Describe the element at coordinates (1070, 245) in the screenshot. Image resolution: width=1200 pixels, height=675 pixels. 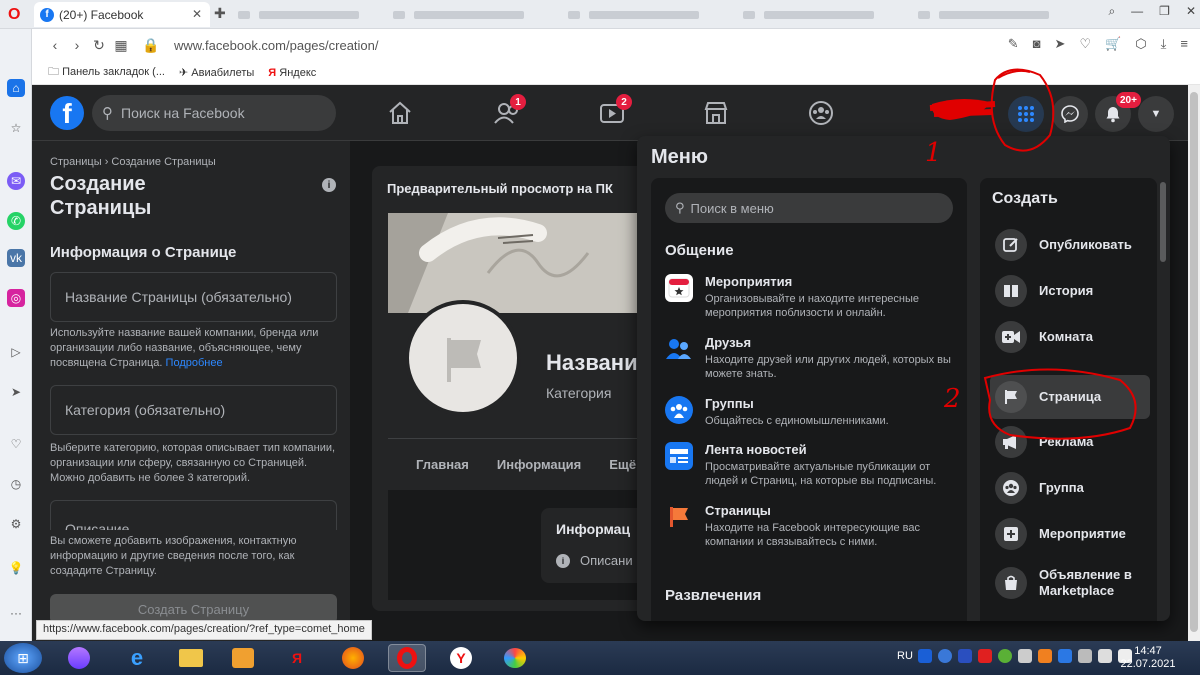
I see `create-post-item: Опубликовать` at that location.